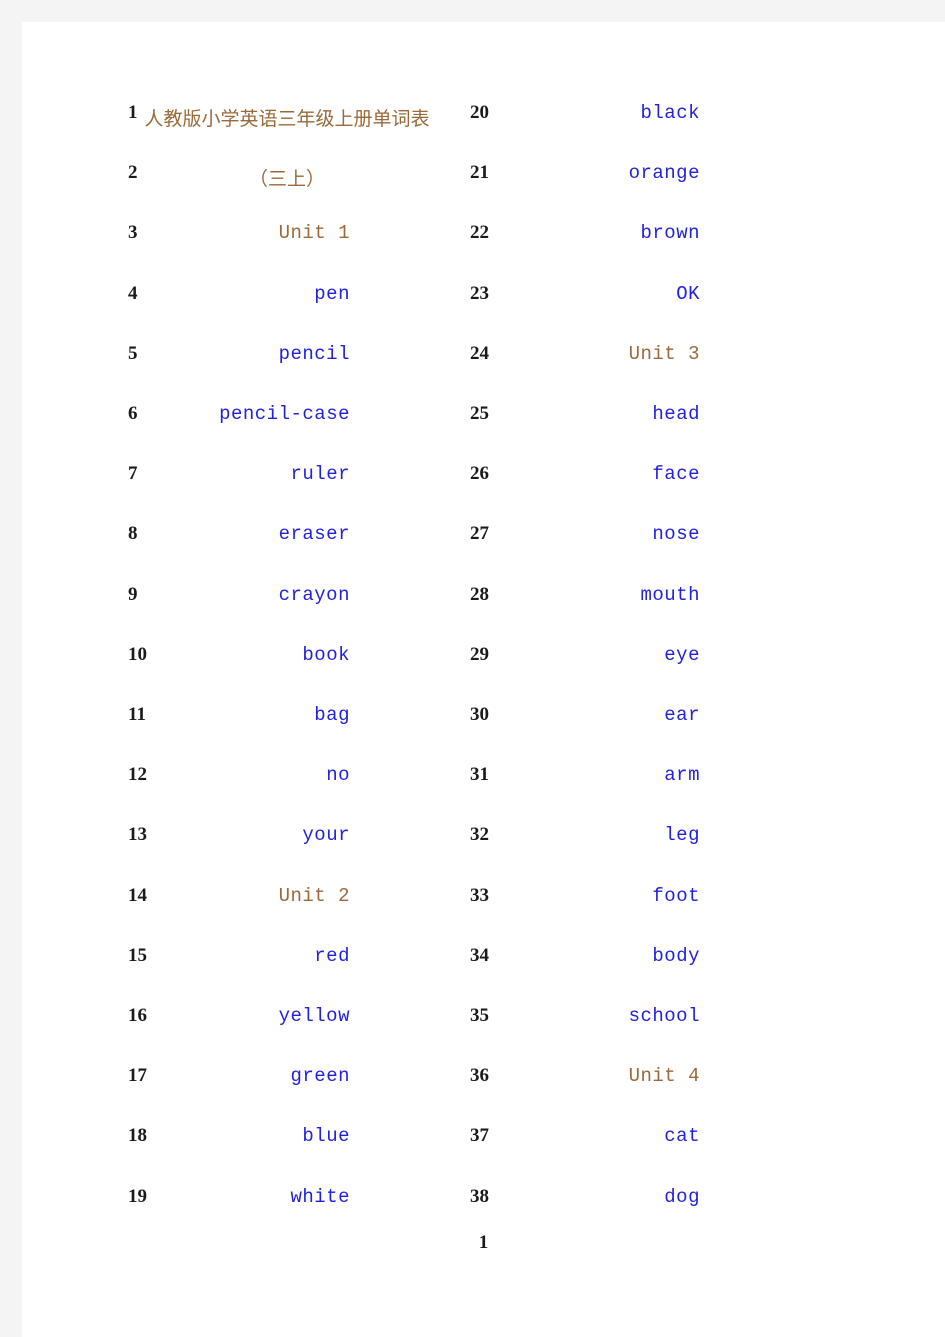 Image resolution: width=945 pixels, height=1337 pixels. I want to click on row-number: 29, so click(479, 654).